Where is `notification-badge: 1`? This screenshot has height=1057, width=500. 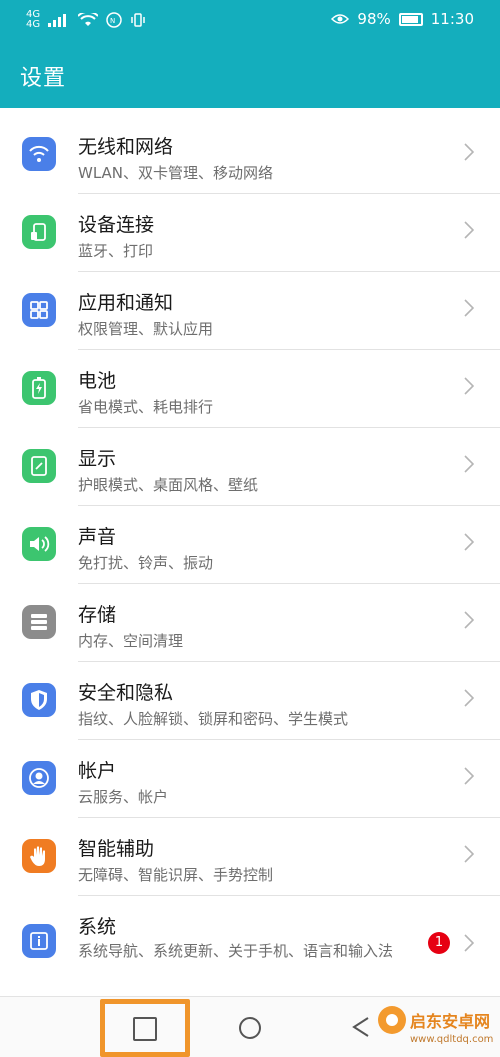
notification-badge: 1 is located at coordinates (439, 943).